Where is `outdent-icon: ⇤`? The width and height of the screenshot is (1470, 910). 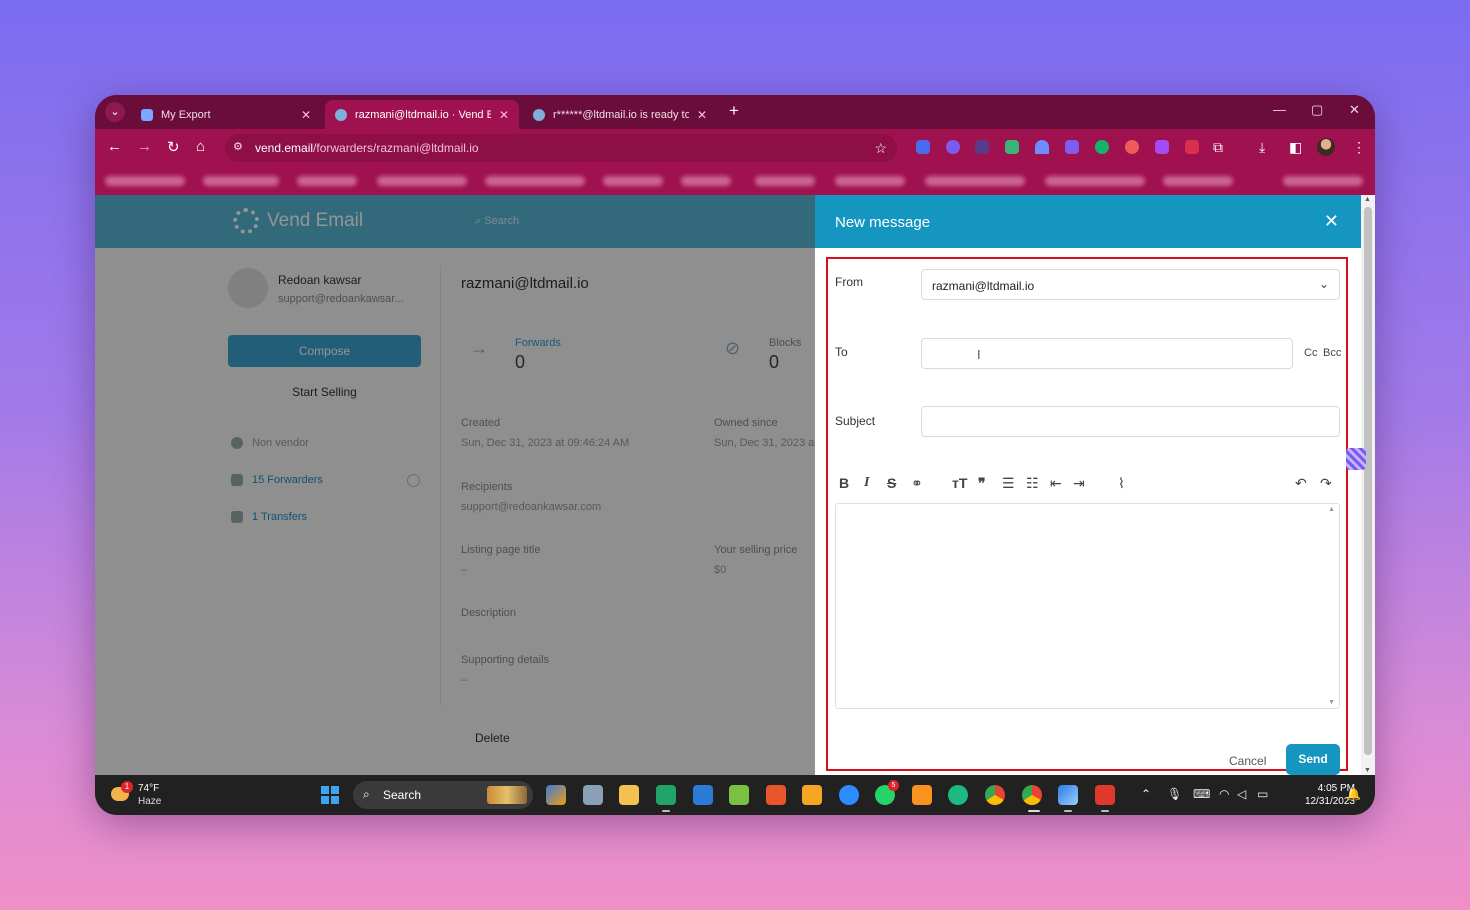
outdent-icon: ⇤ is located at coordinates (1056, 483).